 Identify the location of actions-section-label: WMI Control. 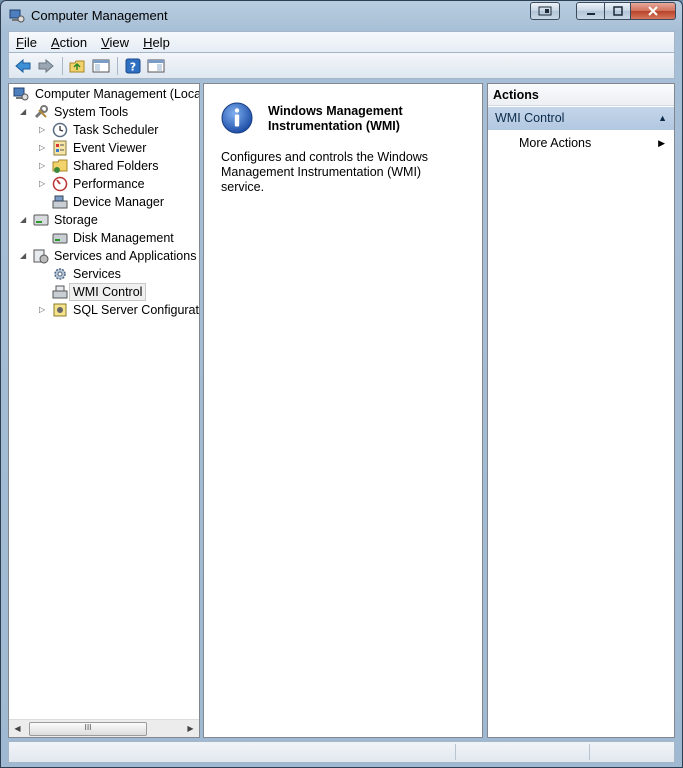
(530, 118).